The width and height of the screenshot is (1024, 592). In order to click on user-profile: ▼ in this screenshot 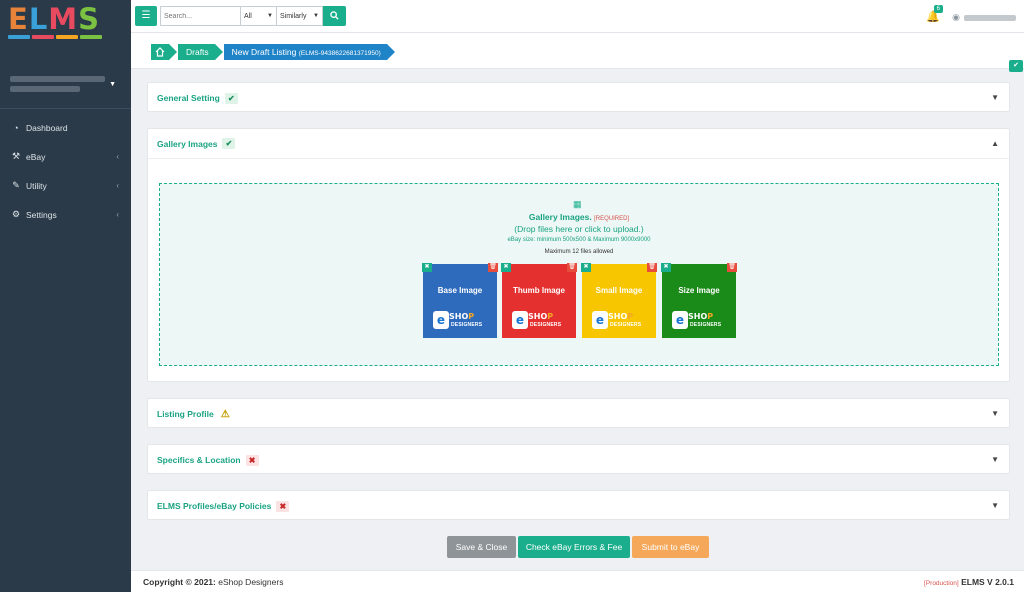, I will do `click(65, 88)`.